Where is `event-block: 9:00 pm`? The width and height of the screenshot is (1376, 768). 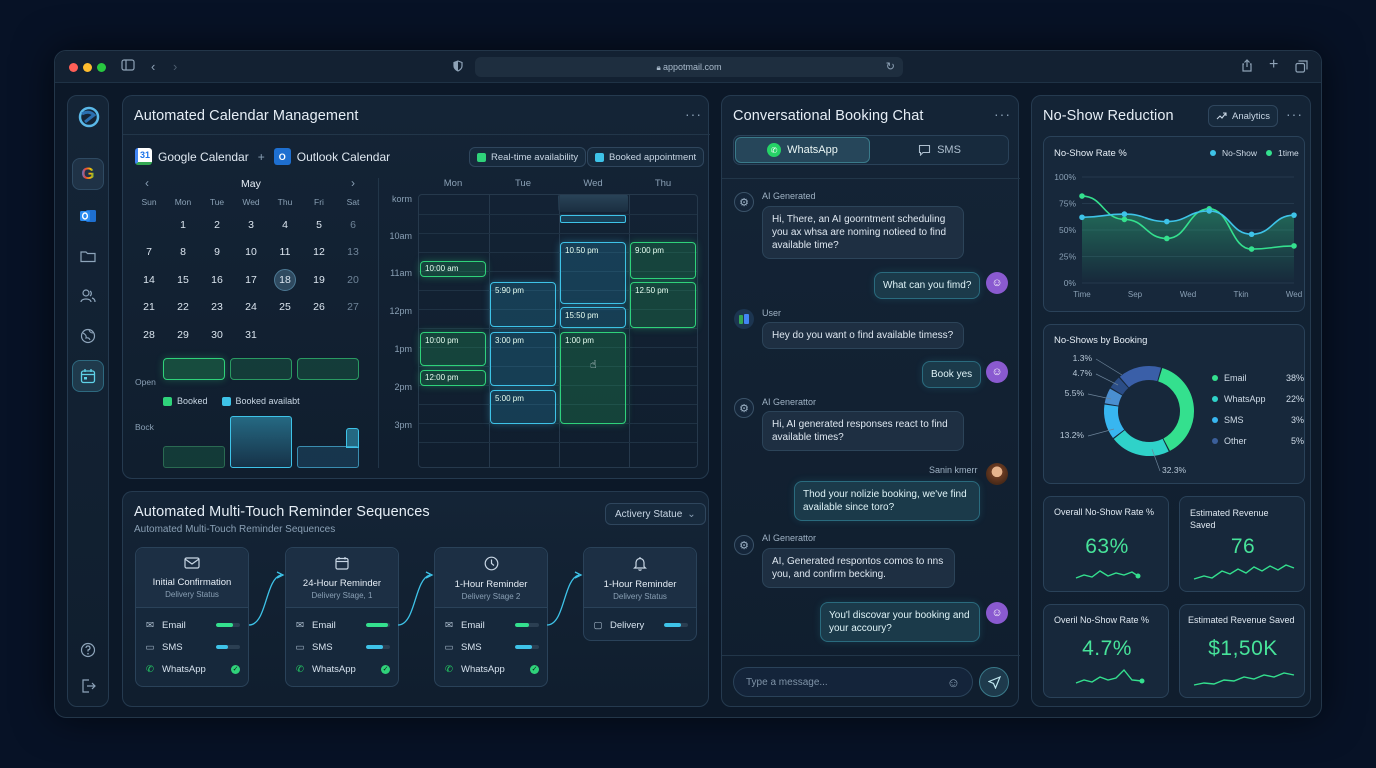 event-block: 9:00 pm is located at coordinates (663, 260).